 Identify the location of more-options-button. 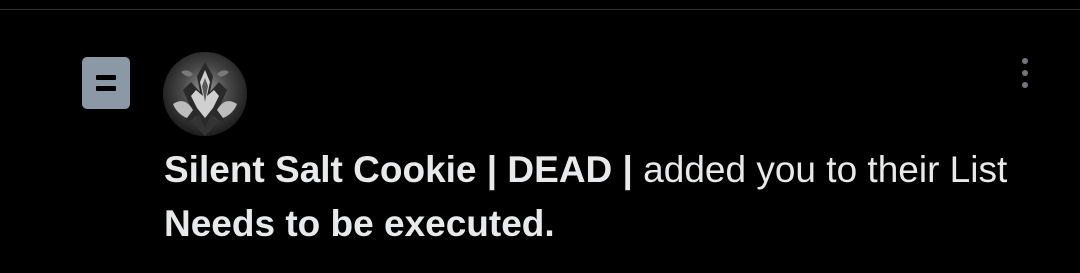
(1025, 73).